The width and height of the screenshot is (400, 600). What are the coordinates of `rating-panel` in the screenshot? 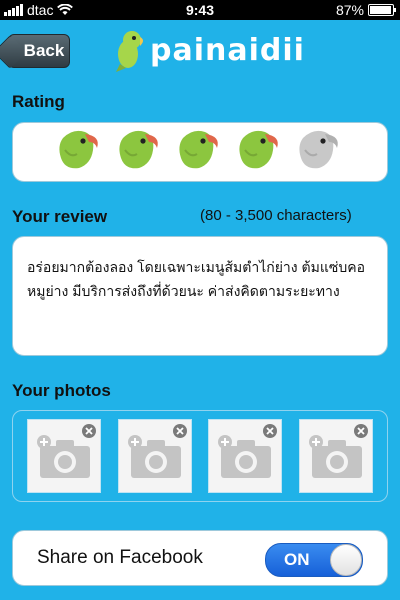 It's located at (200, 152).